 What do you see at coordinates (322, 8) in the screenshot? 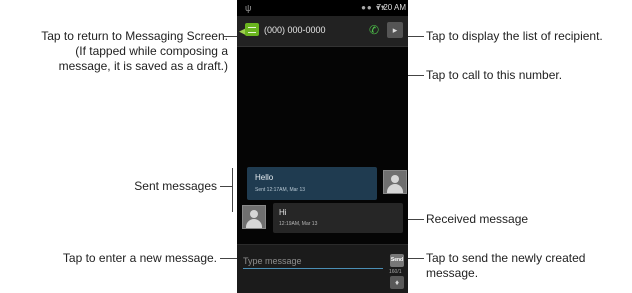
I see `status-bar: ψ ●● ▾▾ 7:20 AM` at bounding box center [322, 8].